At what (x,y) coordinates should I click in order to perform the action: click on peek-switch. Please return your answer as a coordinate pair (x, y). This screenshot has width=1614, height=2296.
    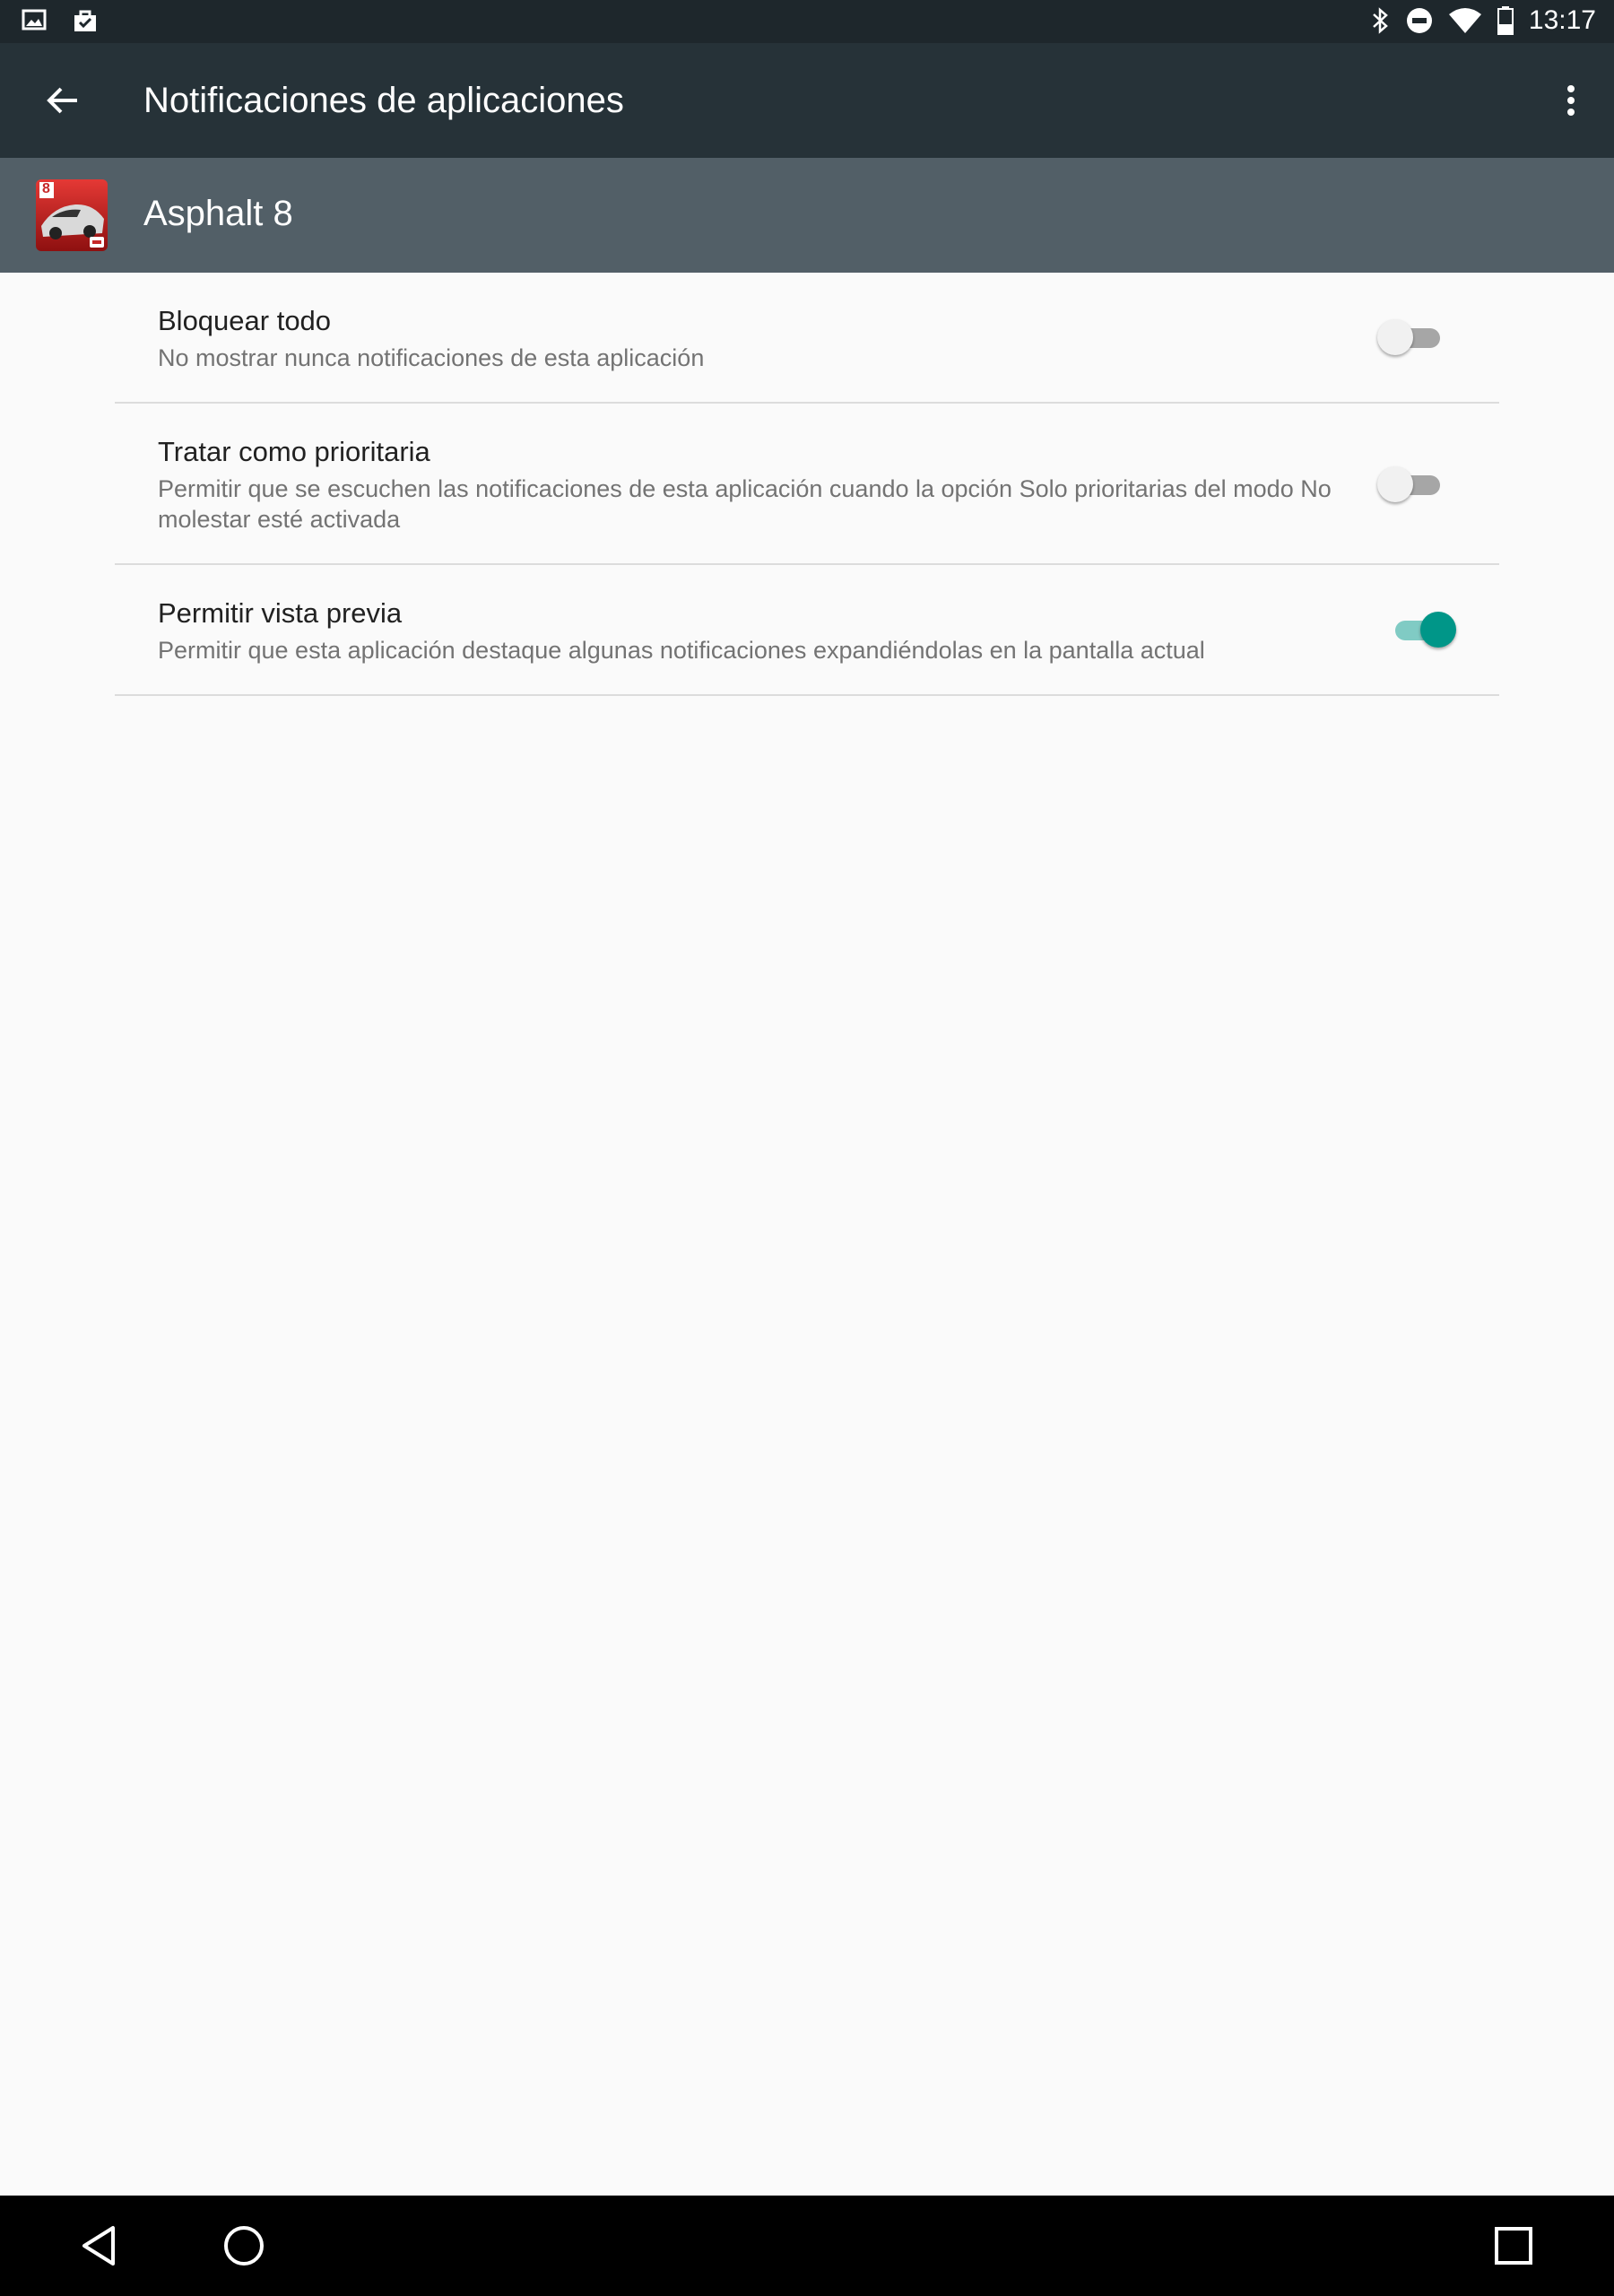
    Looking at the image, I should click on (1426, 629).